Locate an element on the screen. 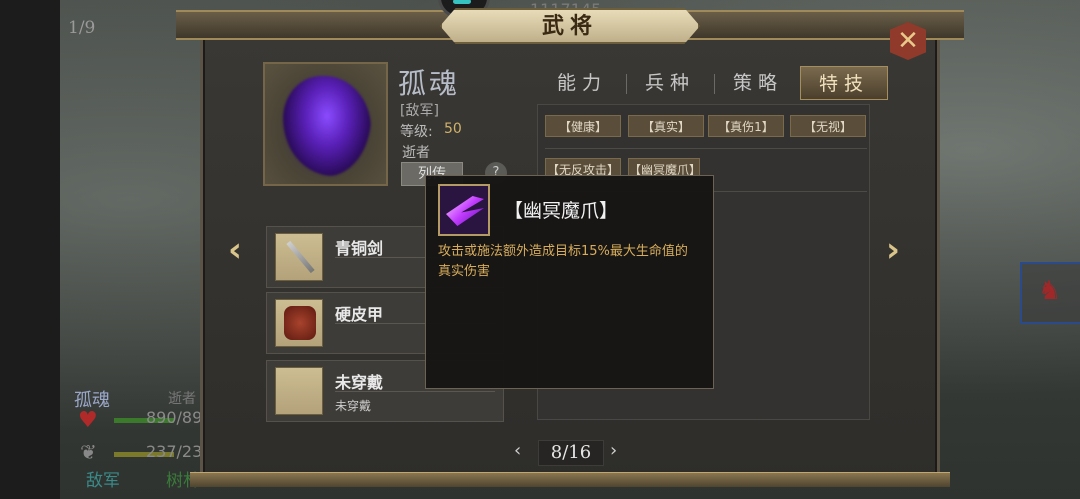 This screenshot has width=1080, height=499. unit-sub: 逝者 is located at coordinates (182, 399).